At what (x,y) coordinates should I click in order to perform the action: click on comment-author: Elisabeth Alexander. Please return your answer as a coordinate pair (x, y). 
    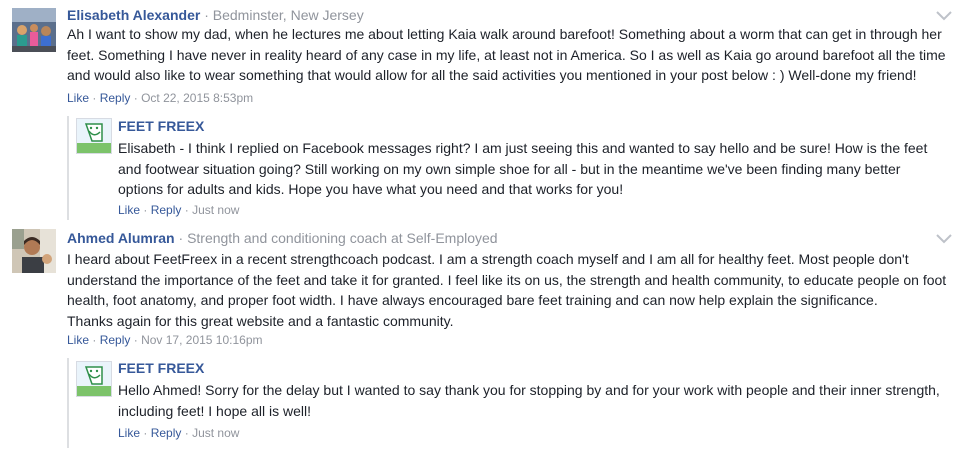
    Looking at the image, I should click on (133, 15).